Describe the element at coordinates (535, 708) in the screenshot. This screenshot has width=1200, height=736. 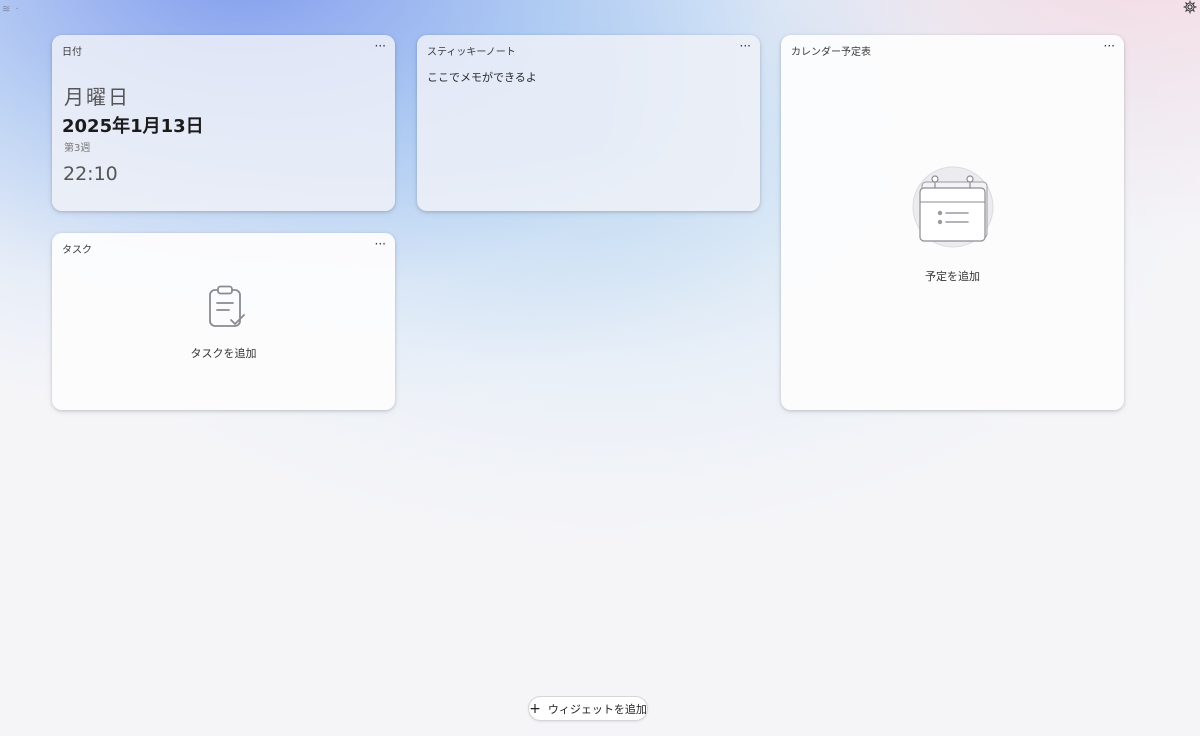
I see `plus-icon: +` at that location.